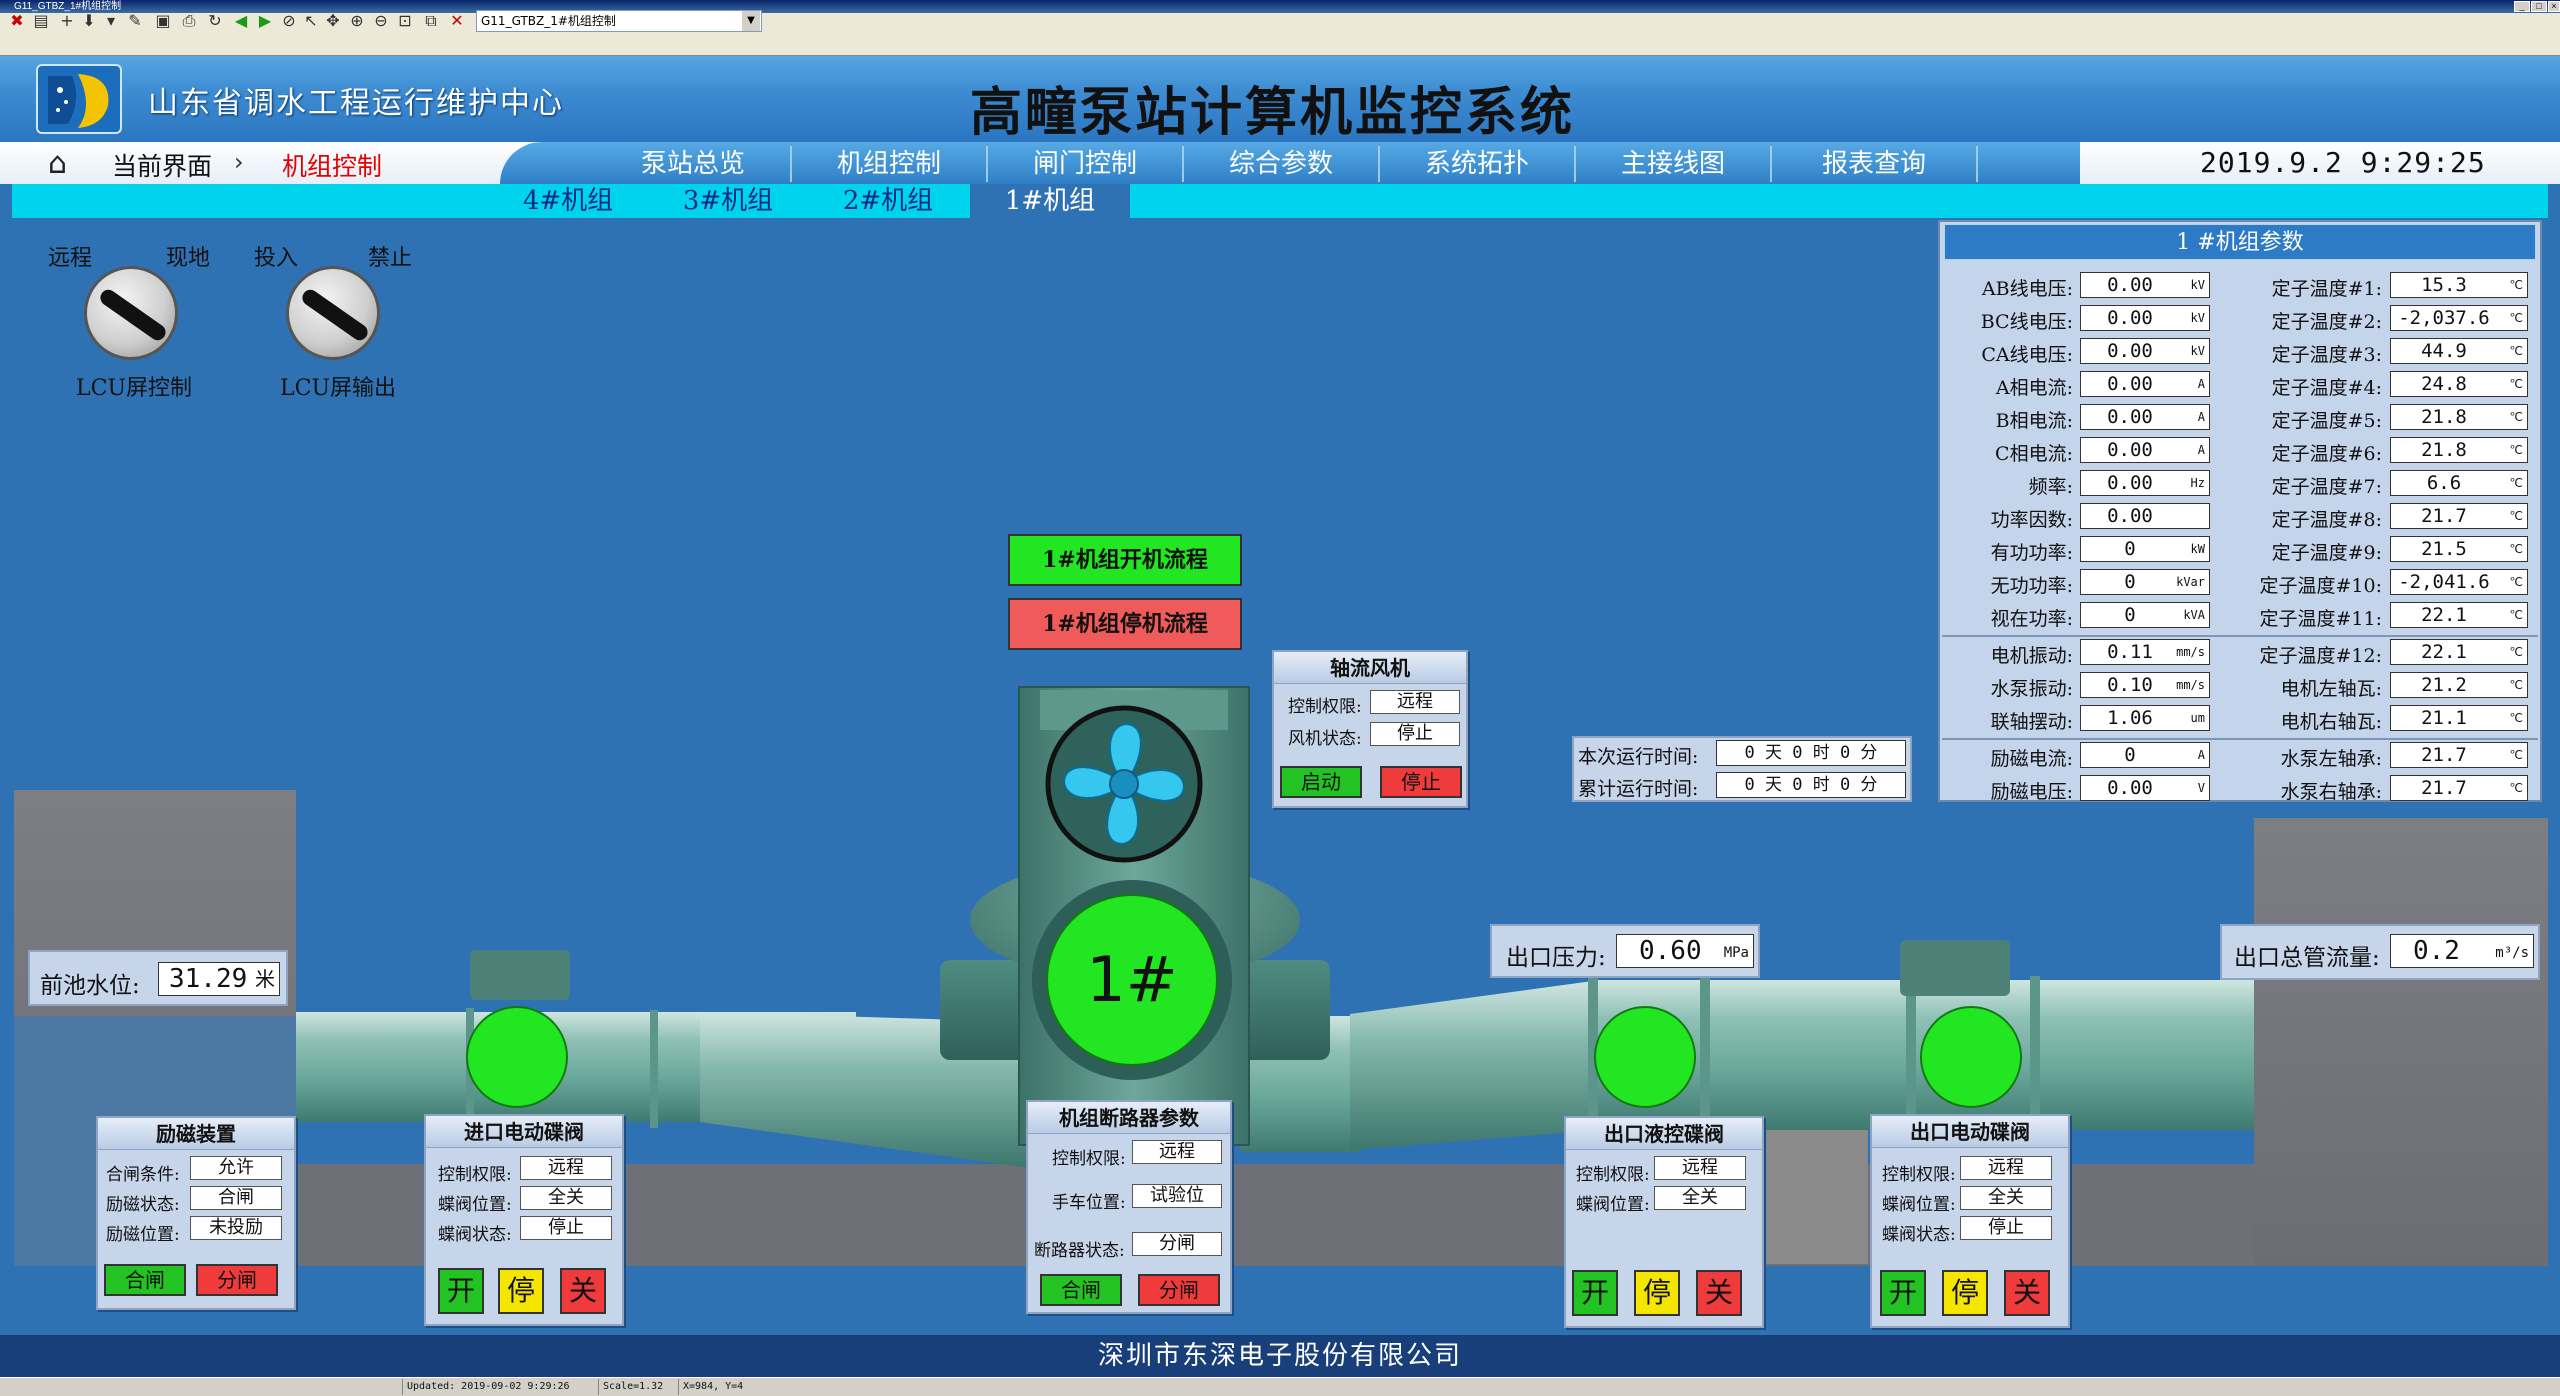  What do you see at coordinates (1282, 164) in the screenshot?
I see `nav-item-params: 综合参数` at bounding box center [1282, 164].